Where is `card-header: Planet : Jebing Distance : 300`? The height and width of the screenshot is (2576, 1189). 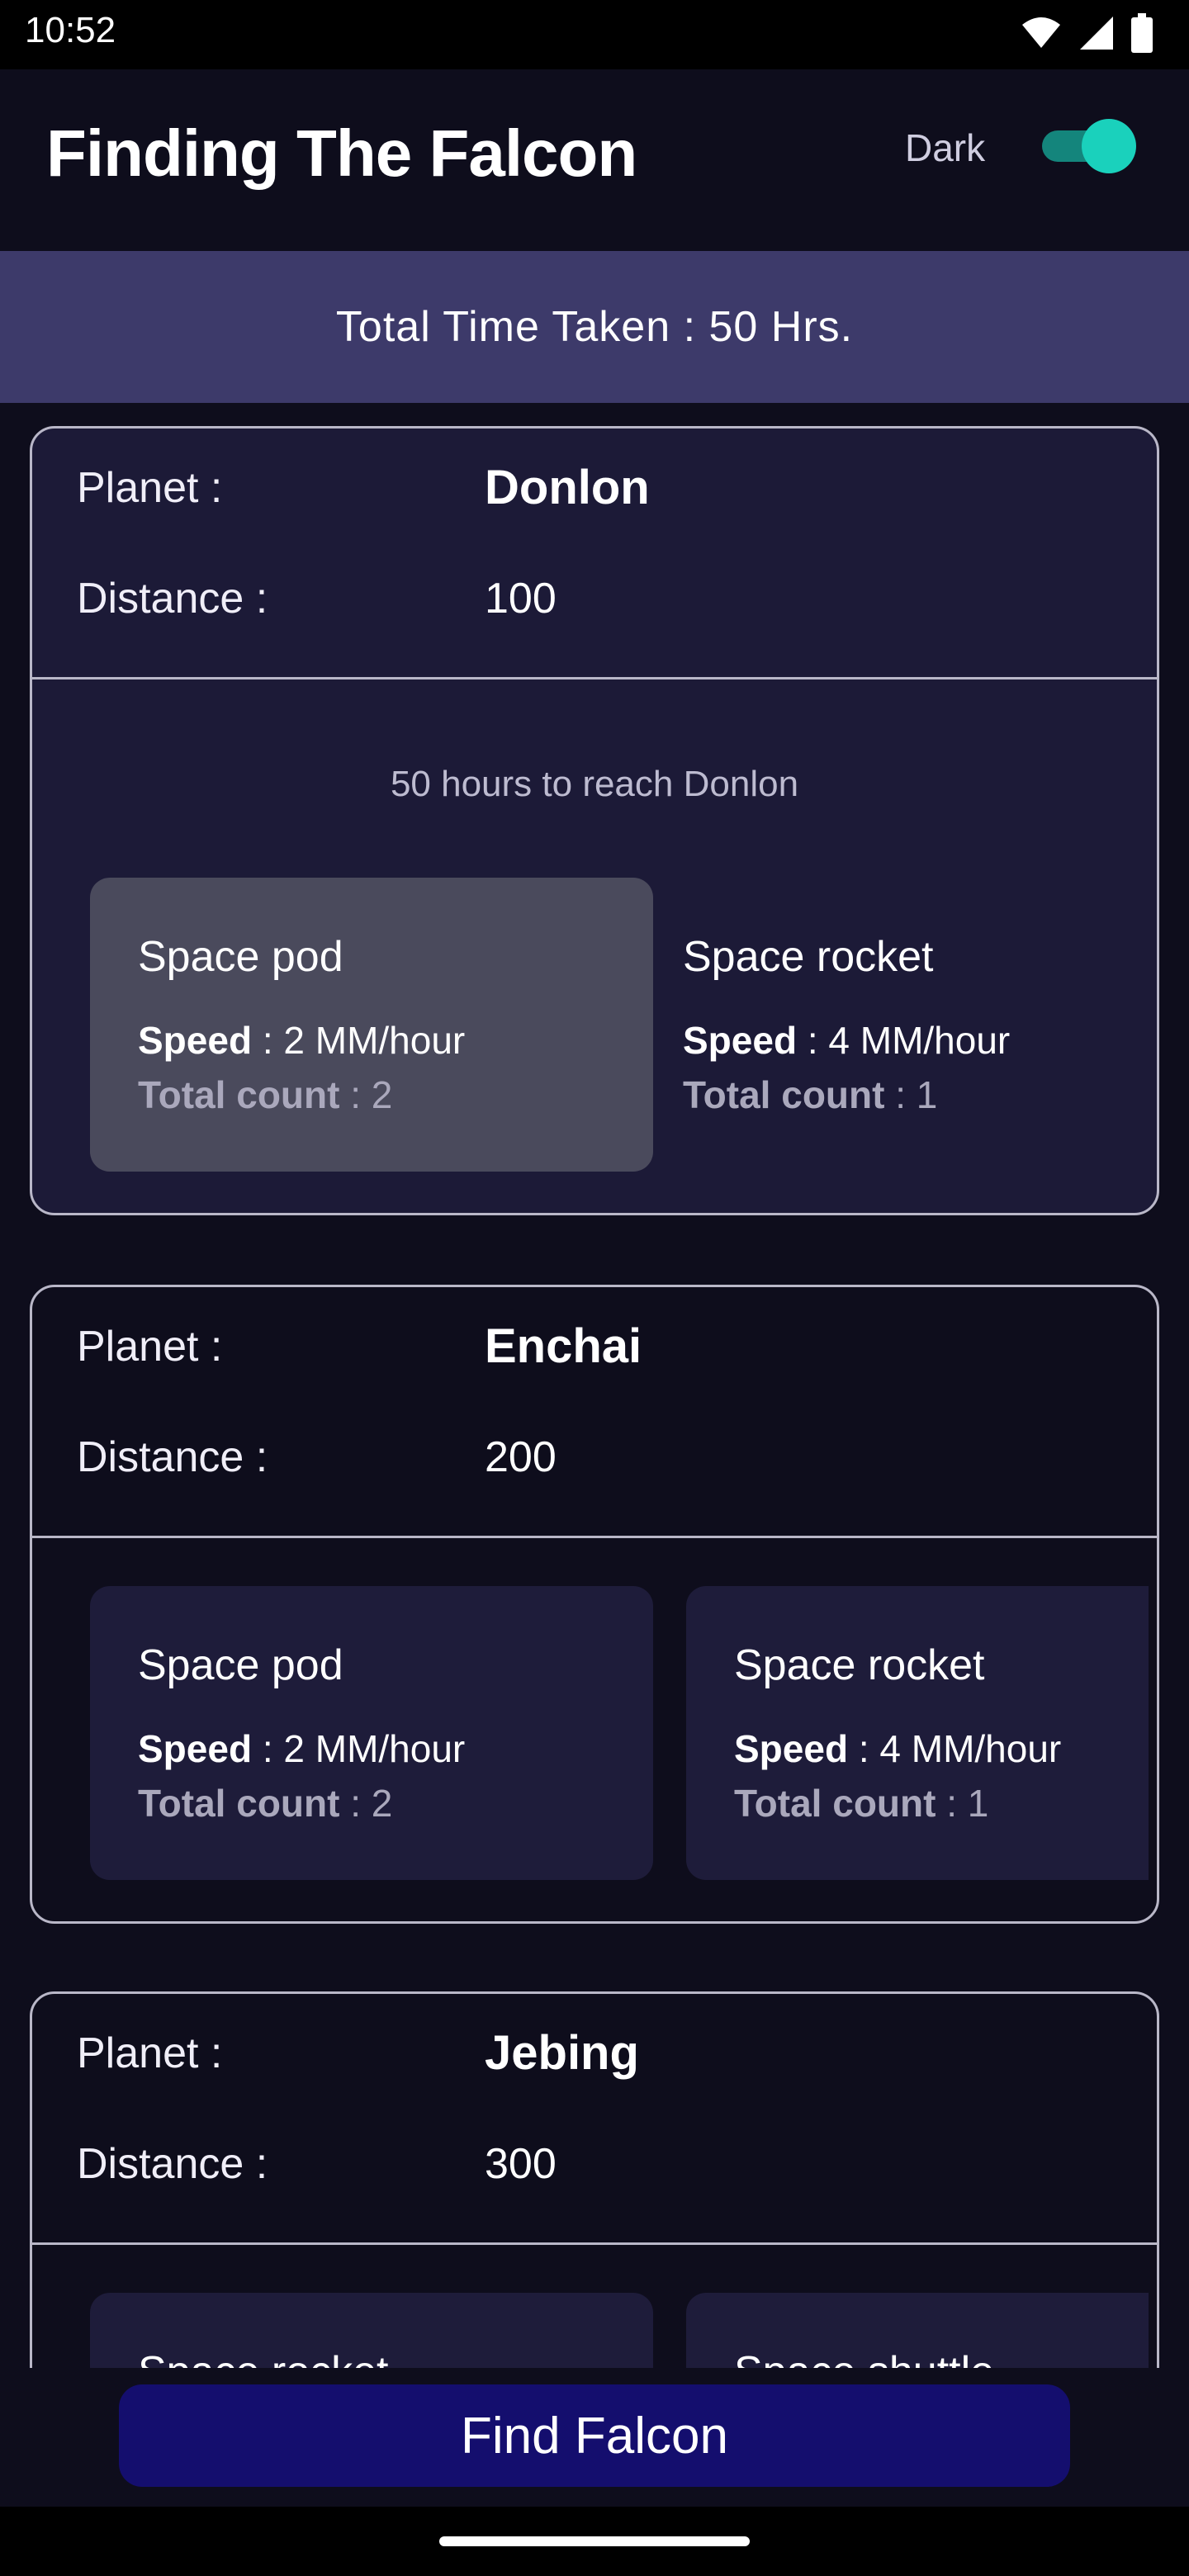
card-header: Planet : Jebing Distance : 300 is located at coordinates (594, 2119).